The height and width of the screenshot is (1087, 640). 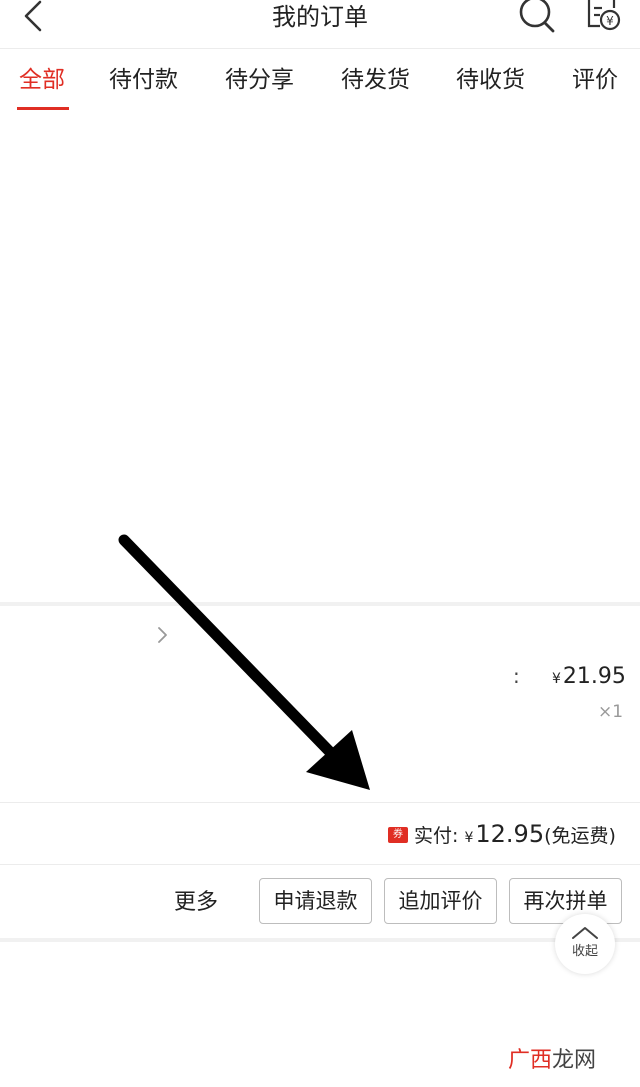 I want to click on search-icon, so click(x=537, y=16).